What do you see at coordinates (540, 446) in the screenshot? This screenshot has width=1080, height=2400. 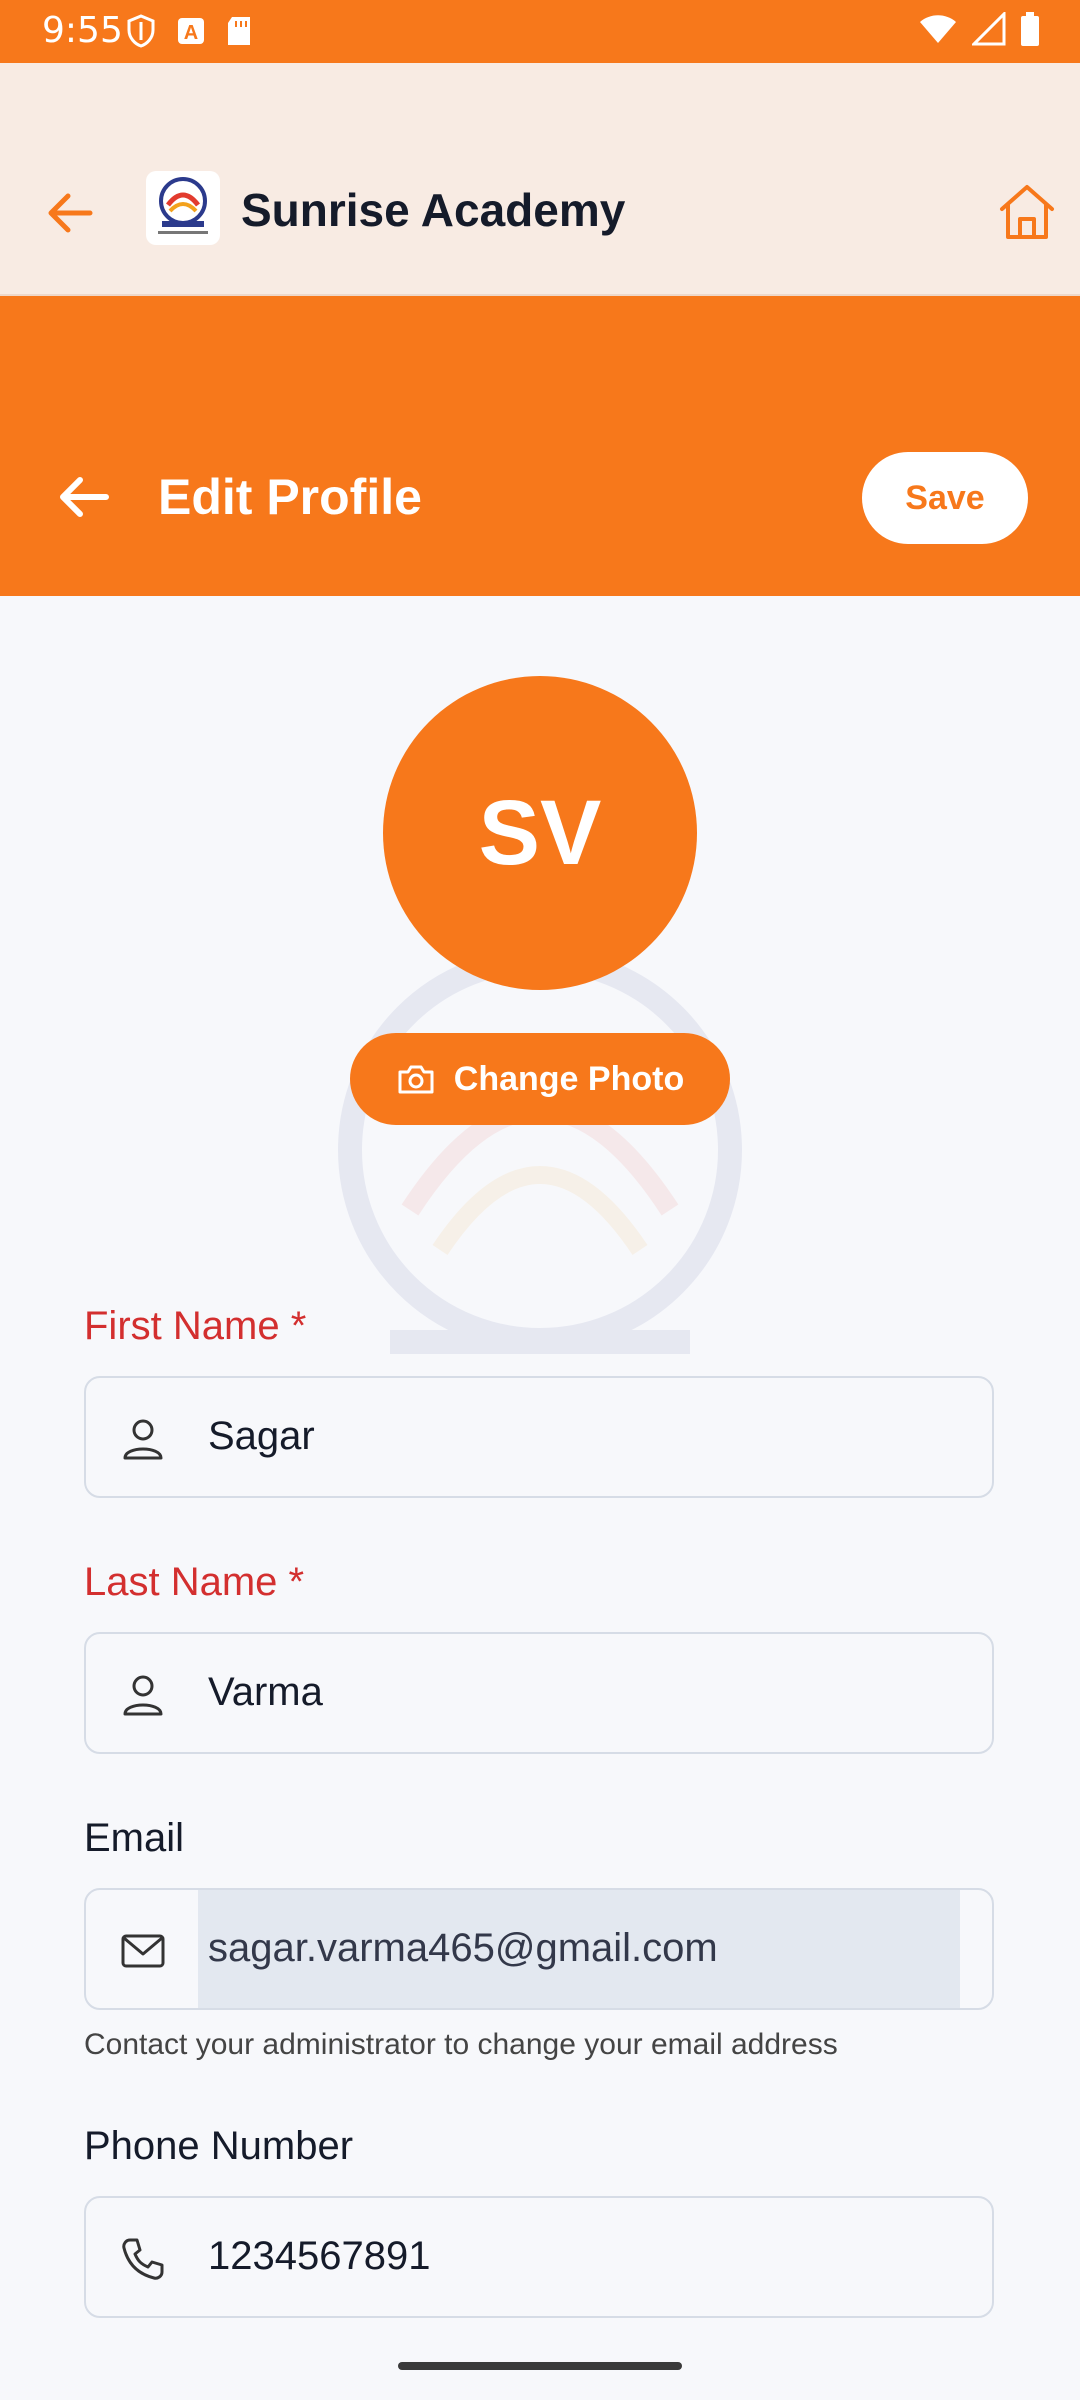 I see `edit-profile-header: Edit Profile Save` at bounding box center [540, 446].